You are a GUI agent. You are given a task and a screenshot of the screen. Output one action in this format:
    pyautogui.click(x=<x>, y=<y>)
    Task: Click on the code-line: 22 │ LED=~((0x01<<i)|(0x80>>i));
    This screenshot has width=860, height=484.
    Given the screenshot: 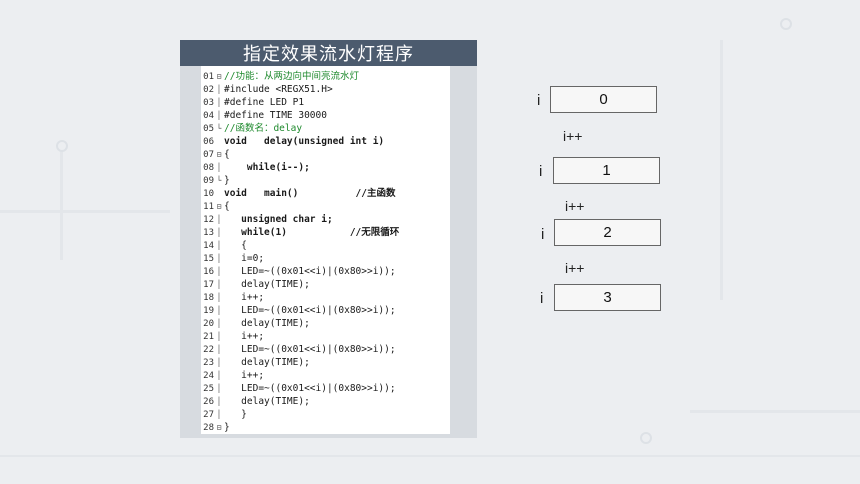 What is the action you would take?
    pyautogui.click(x=325, y=349)
    